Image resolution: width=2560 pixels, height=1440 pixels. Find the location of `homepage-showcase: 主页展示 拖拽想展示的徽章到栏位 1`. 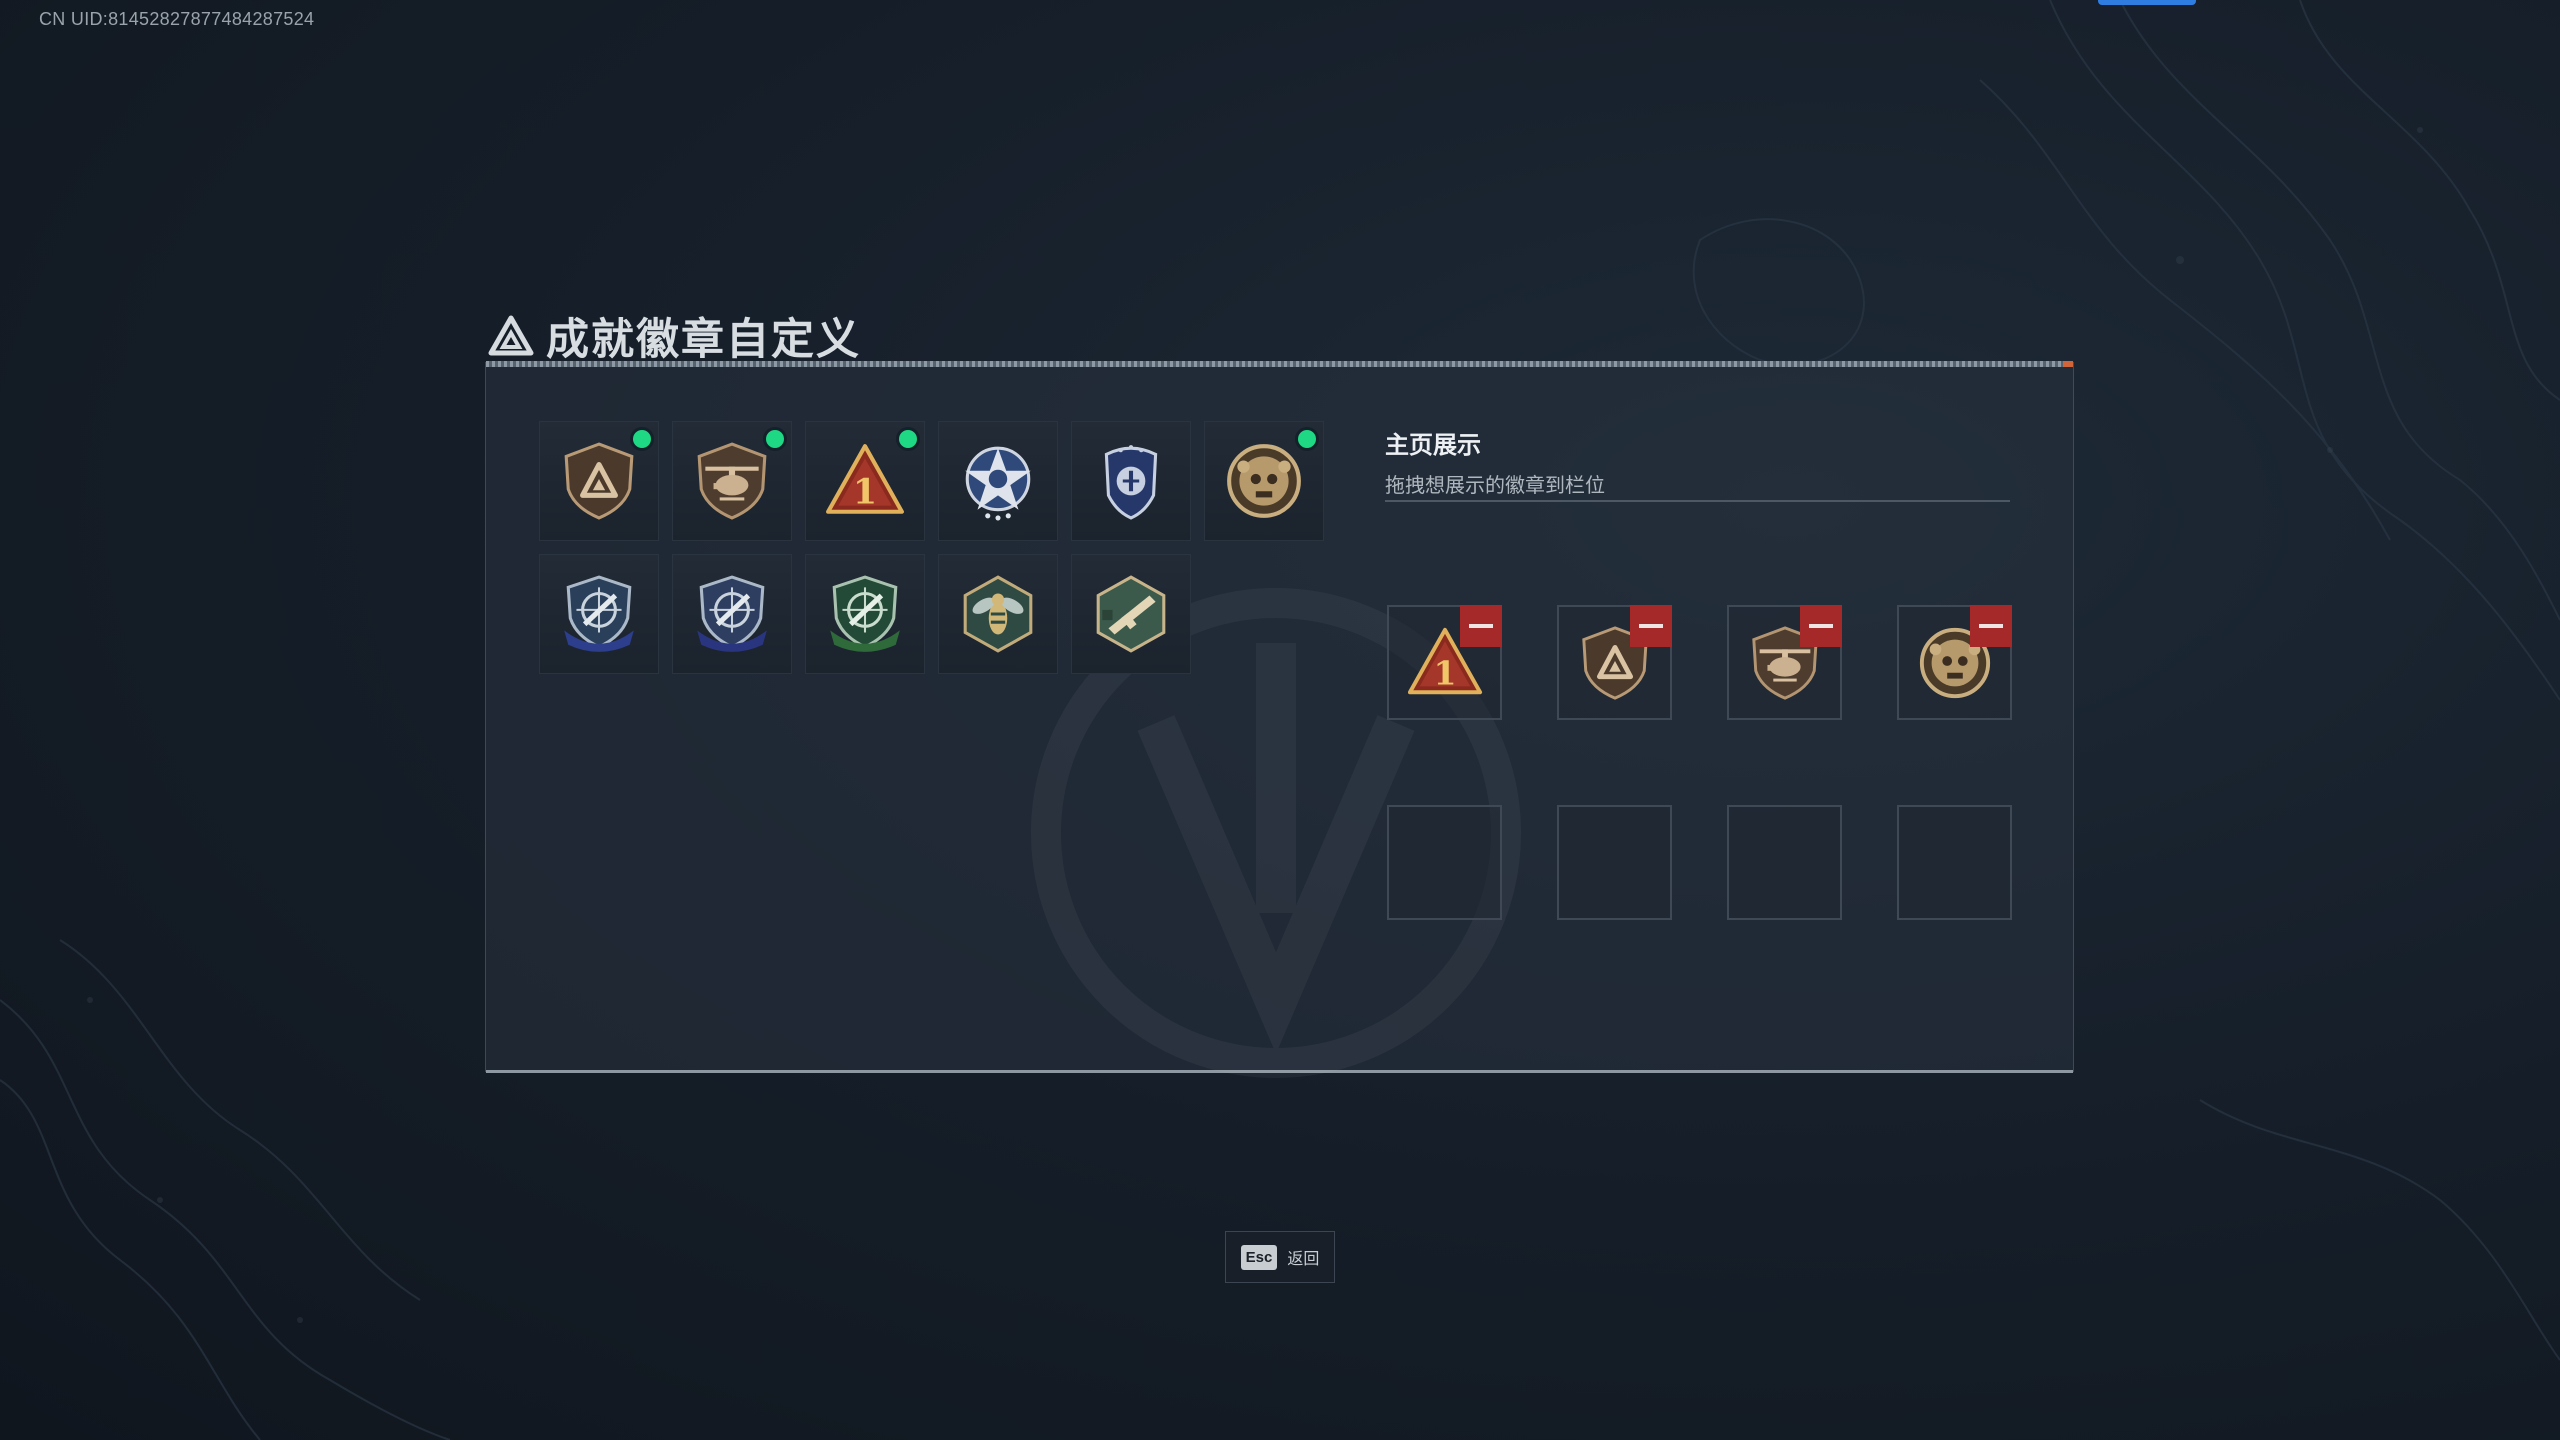

homepage-showcase: 主页展示 拖拽想展示的徽章到栏位 1 is located at coordinates (1698, 672).